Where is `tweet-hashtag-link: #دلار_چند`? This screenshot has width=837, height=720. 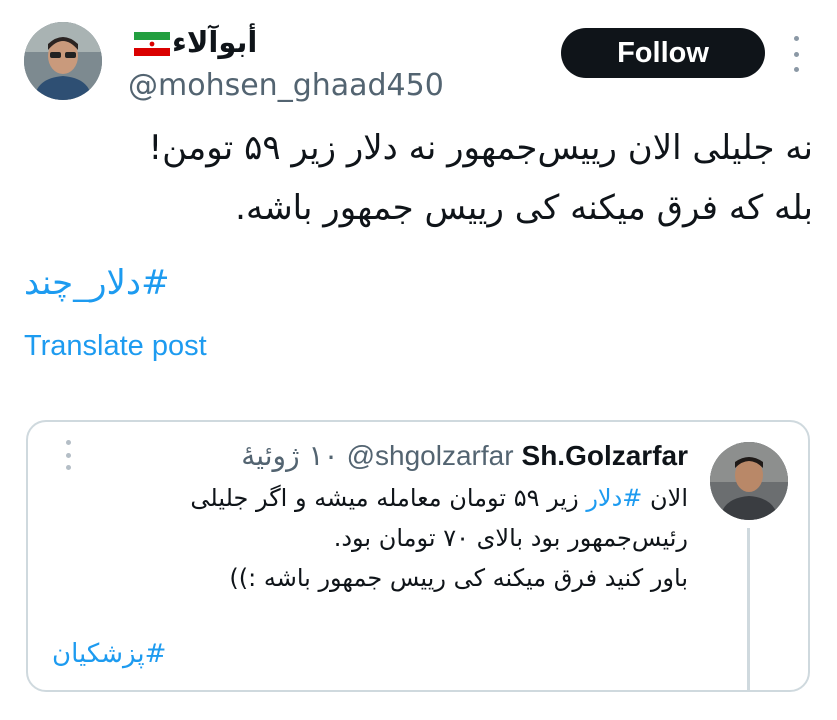
tweet-hashtag-link: #دلار_چند is located at coordinates (97, 283).